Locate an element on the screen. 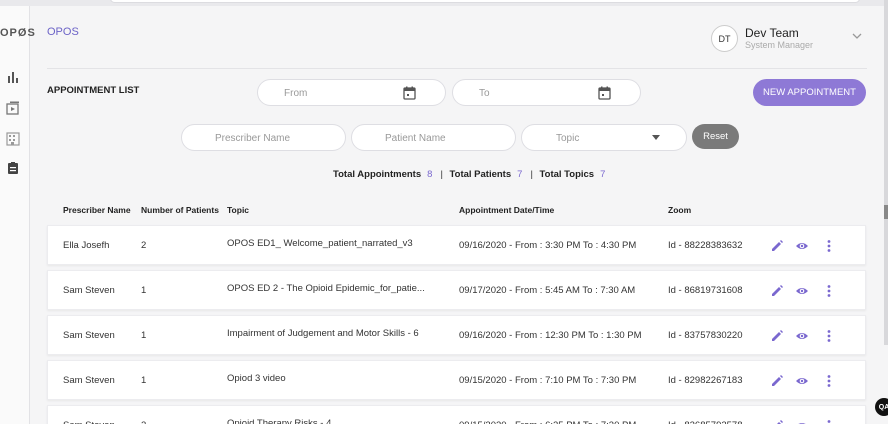 This screenshot has width=888, height=424. browser-top-strip is located at coordinates (444, 3).